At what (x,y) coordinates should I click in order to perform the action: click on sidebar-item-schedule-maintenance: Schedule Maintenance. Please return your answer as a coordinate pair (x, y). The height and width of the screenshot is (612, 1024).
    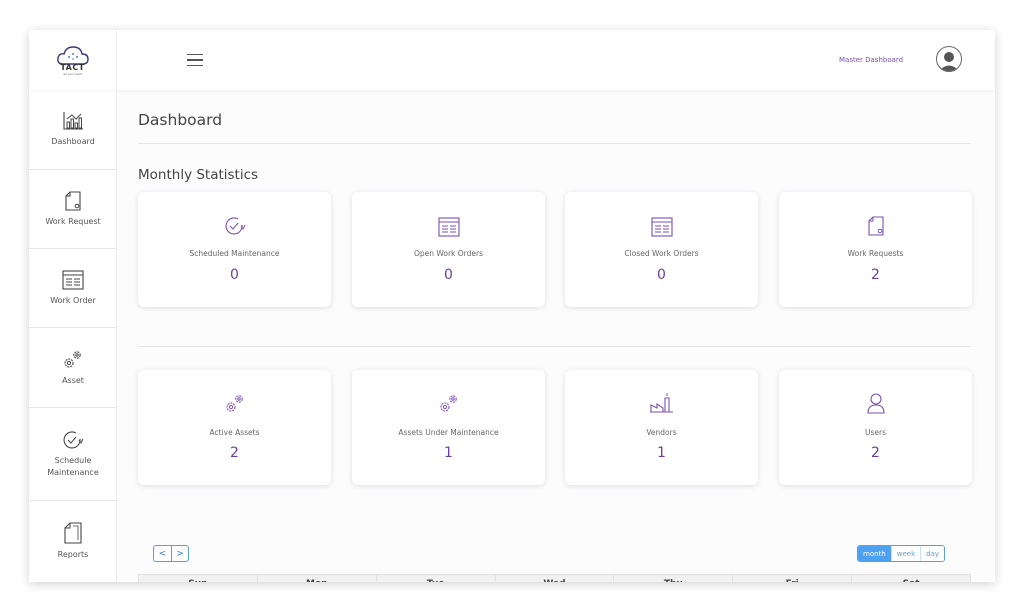
    Looking at the image, I should click on (73, 454).